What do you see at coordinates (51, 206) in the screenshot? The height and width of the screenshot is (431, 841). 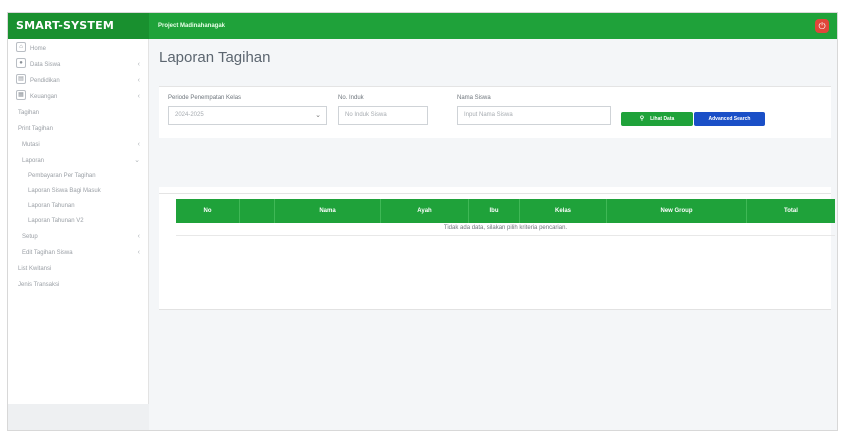 I see `sidebar-item-label: Laporan Tahunan` at bounding box center [51, 206].